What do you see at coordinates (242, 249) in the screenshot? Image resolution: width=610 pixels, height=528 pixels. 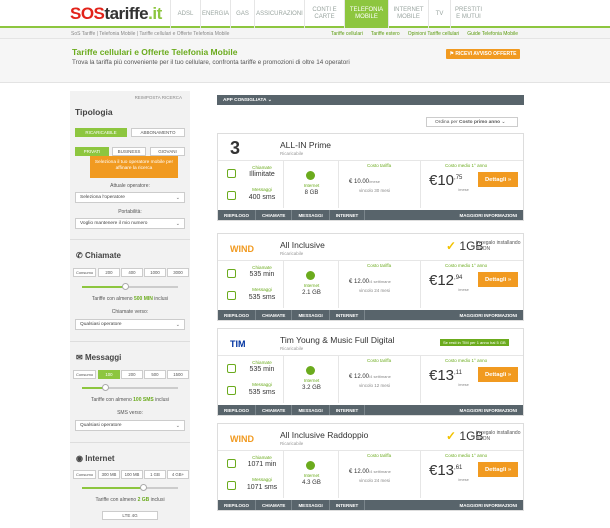 I see `brand-logo: WIND` at bounding box center [242, 249].